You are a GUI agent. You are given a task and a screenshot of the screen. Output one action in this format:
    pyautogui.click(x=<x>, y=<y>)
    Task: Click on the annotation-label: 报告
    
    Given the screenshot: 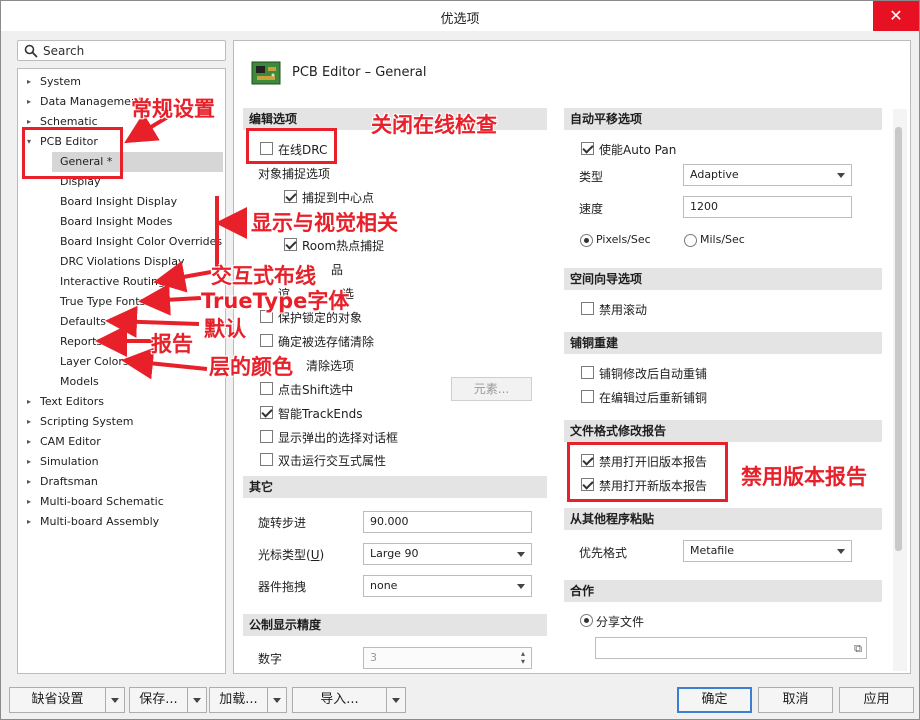 What is the action you would take?
    pyautogui.click(x=172, y=344)
    